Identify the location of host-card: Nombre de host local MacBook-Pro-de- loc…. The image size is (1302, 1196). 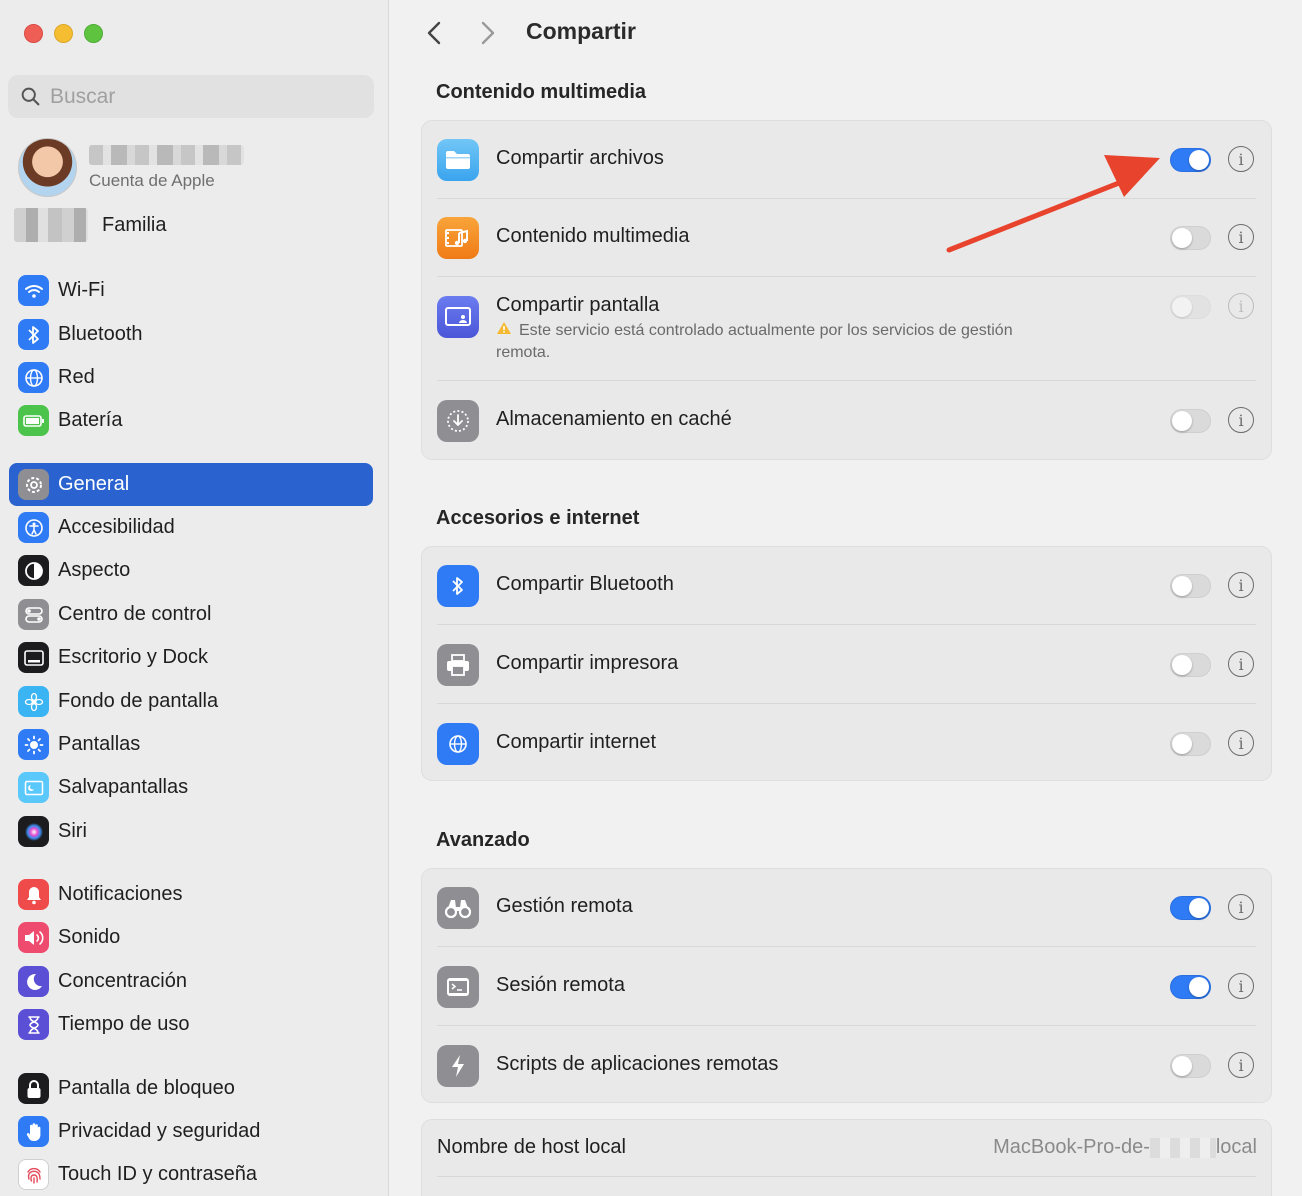
(846, 1157).